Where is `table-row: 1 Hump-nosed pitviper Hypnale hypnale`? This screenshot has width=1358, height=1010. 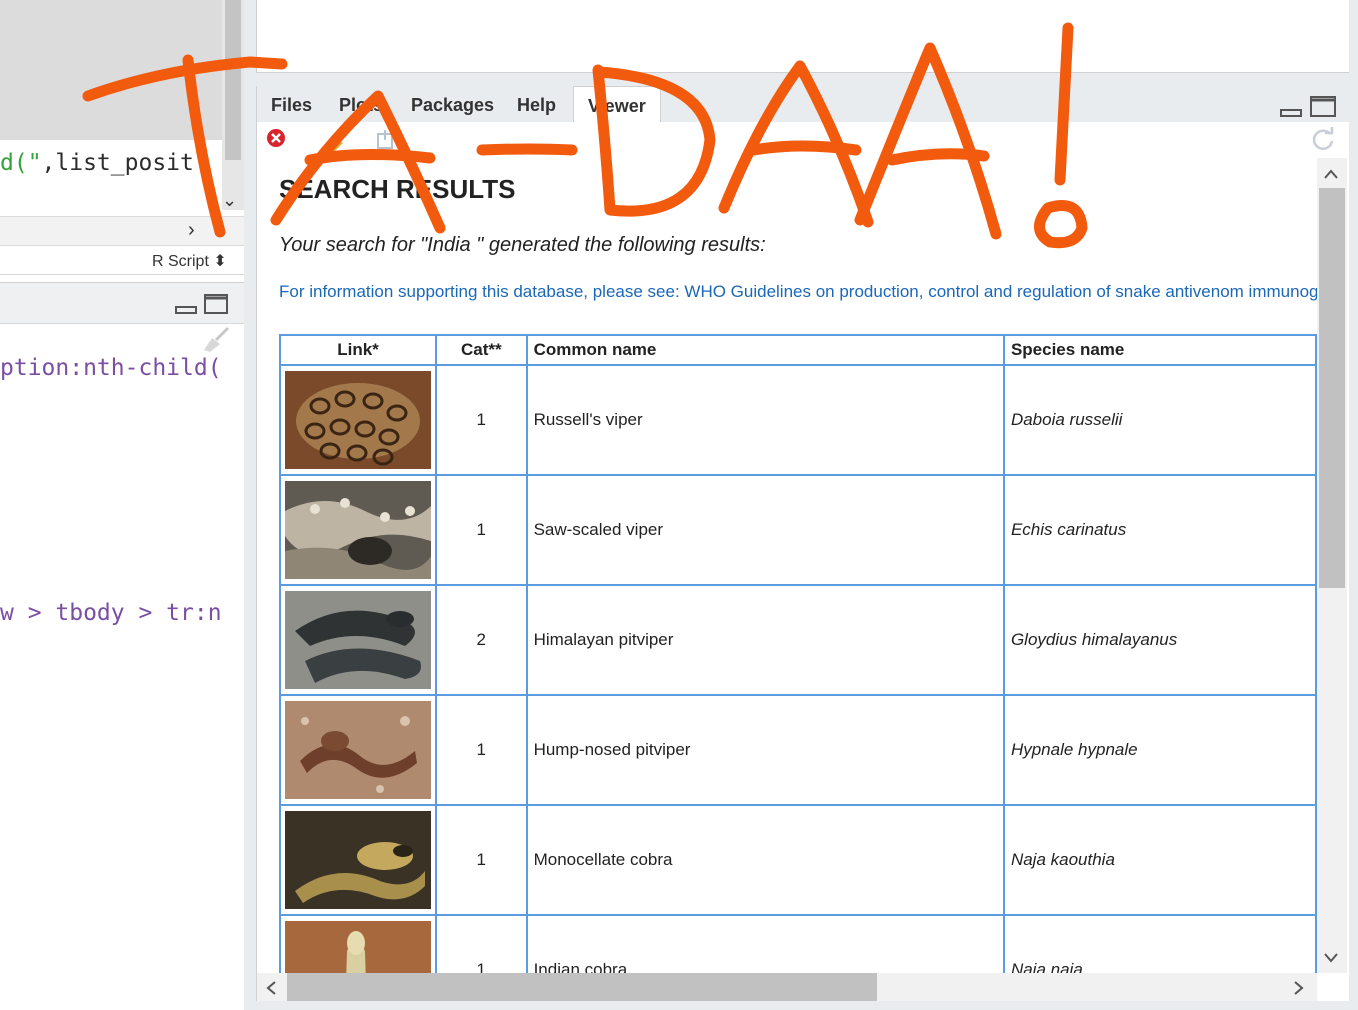
table-row: 1 Hump-nosed pitviper Hypnale hypnale is located at coordinates (798, 750).